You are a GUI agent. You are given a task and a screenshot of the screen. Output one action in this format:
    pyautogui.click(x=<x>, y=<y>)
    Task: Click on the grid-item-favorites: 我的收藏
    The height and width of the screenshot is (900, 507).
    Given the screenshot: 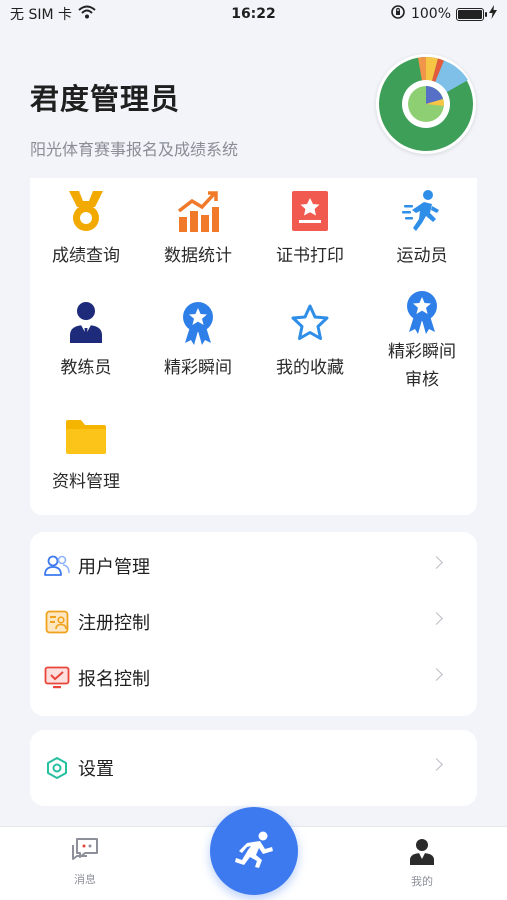 What is the action you would take?
    pyautogui.click(x=310, y=346)
    